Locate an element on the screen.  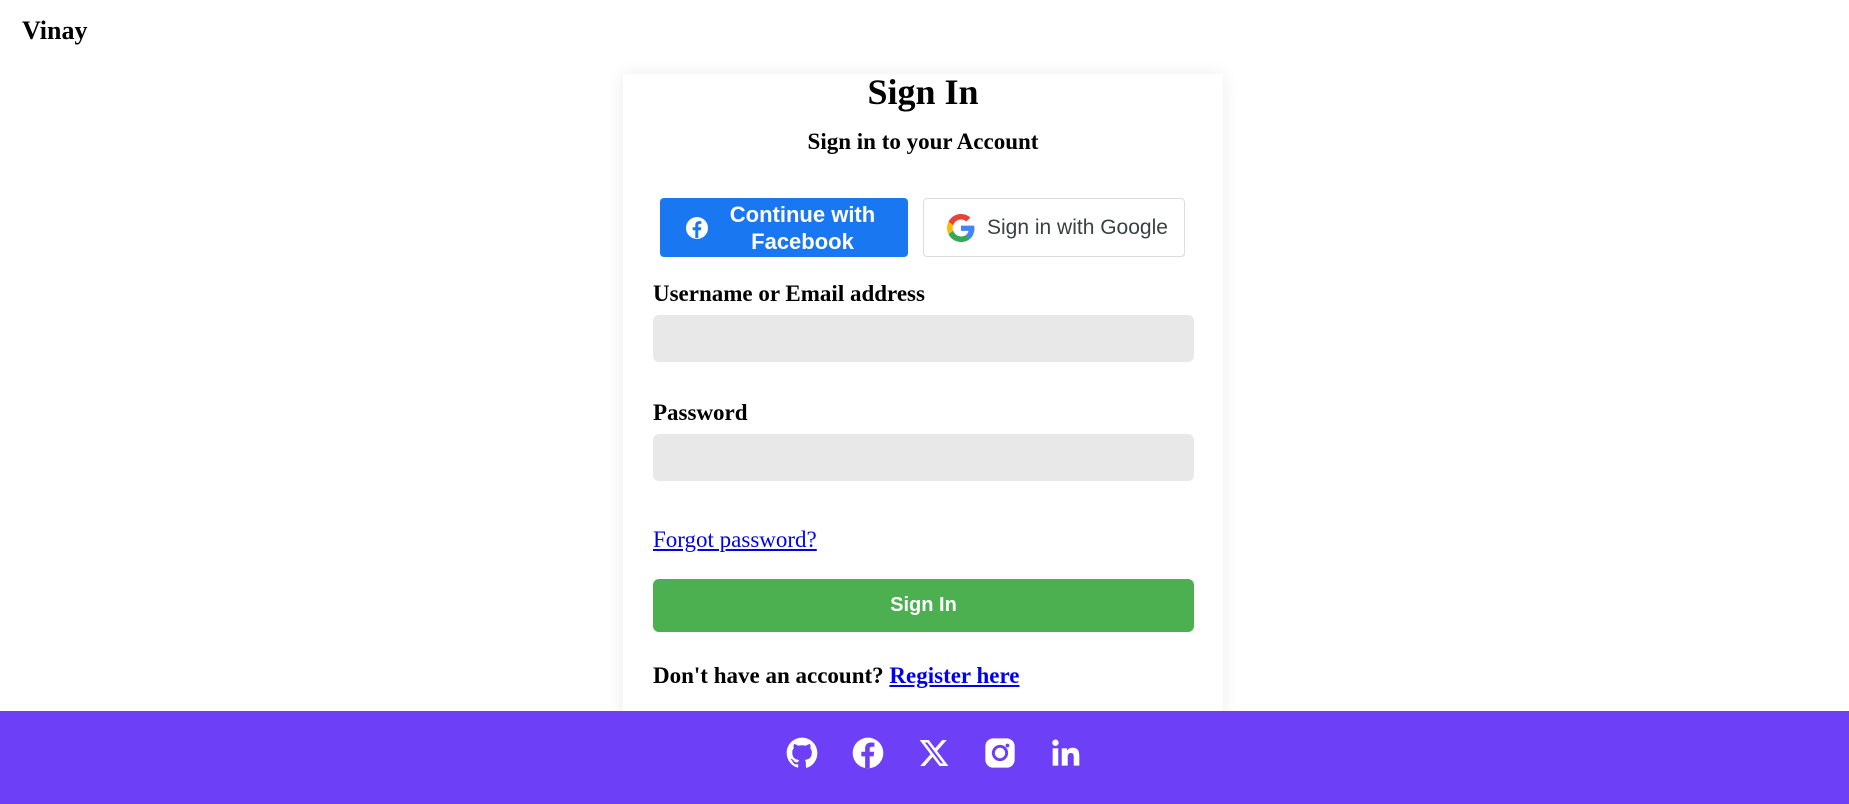
github-link is located at coordinates (802, 753).